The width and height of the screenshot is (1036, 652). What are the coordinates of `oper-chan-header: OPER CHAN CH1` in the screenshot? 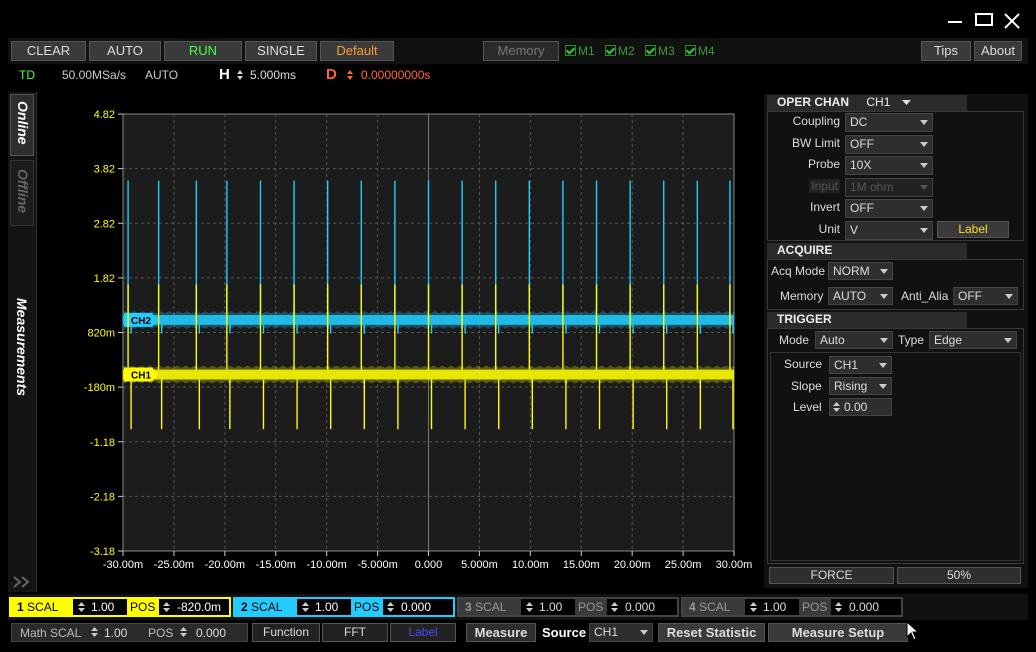 It's located at (867, 103).